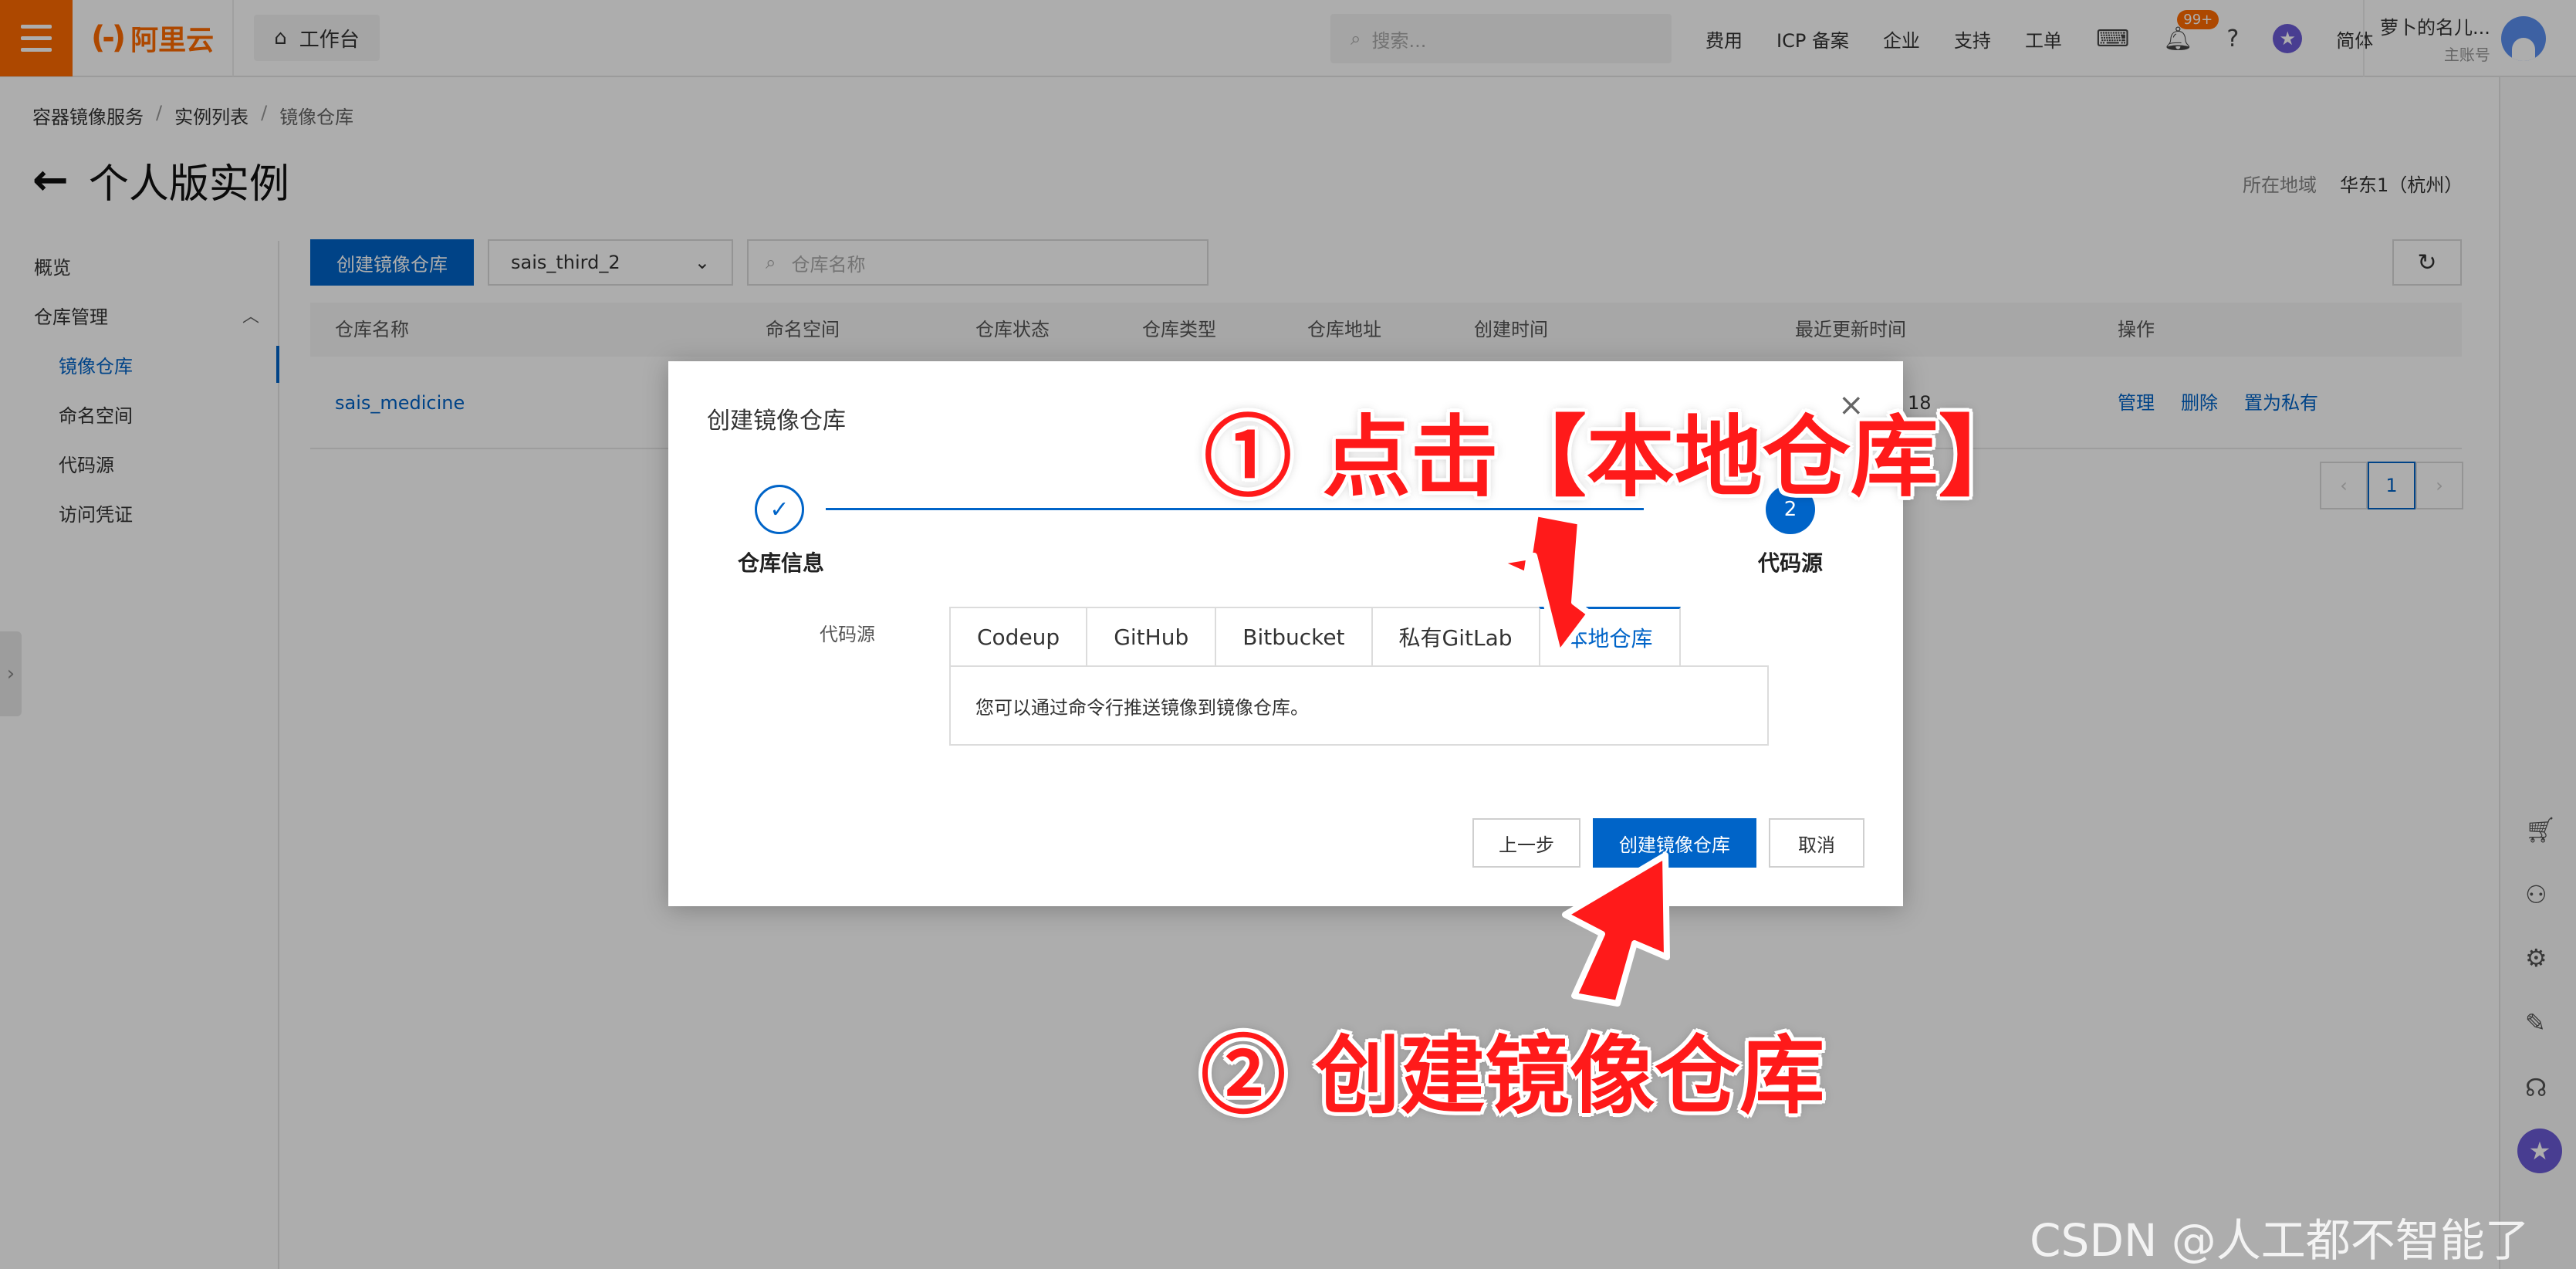  Describe the element at coordinates (1616, 930) in the screenshot. I see `annotation-arrow-up` at that location.